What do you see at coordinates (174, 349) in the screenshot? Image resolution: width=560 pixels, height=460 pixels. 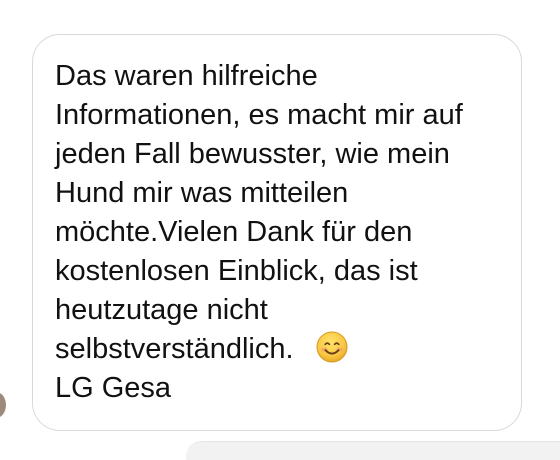 I see `message-line-8: selbstverständlich.` at bounding box center [174, 349].